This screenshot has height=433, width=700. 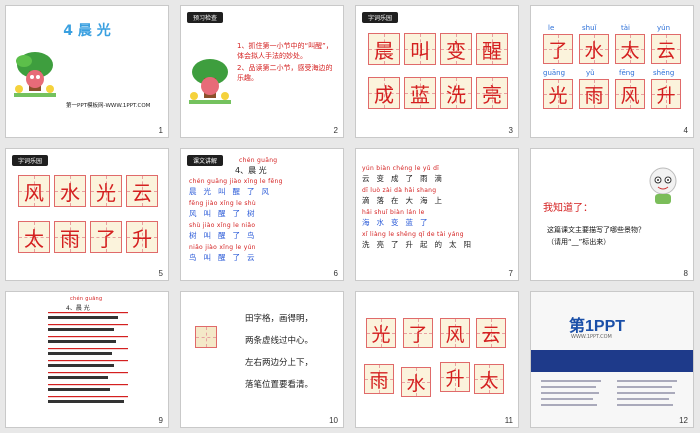 I want to click on slide-10: 田字格，画得明， 两条虚线过中心。 左右两边分上下， 落笔位置要看清。 10, so click(x=262, y=359).